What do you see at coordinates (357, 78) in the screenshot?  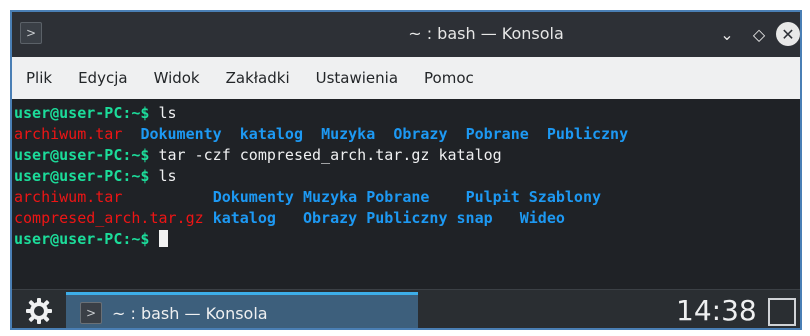 I see `menu-item-ustawienia: Ustawienia` at bounding box center [357, 78].